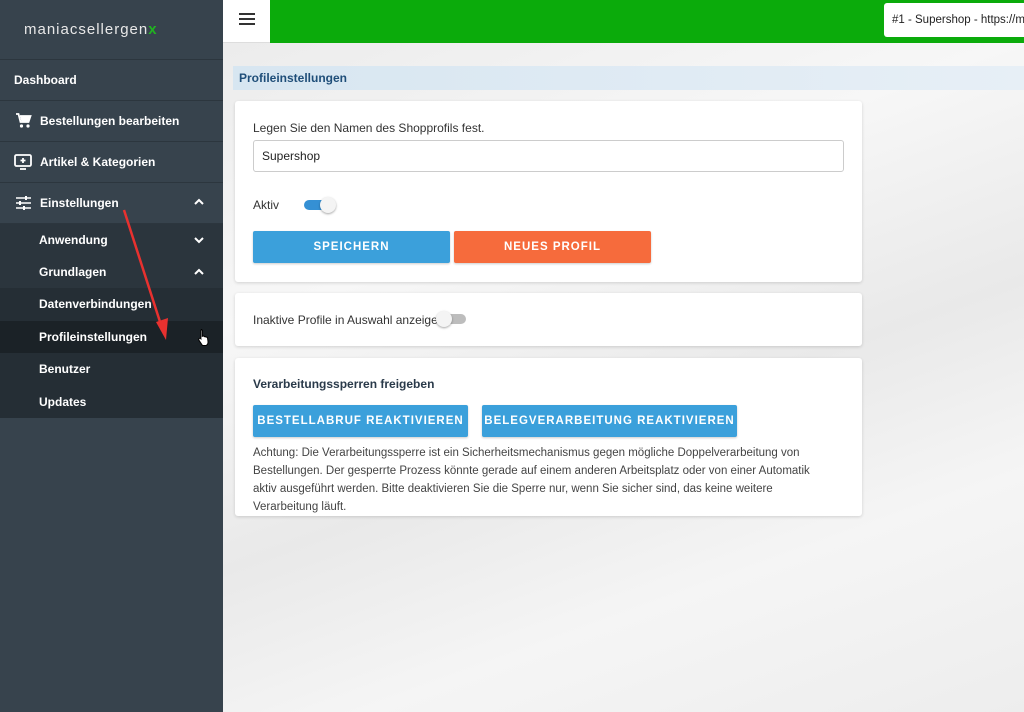 The image size is (1024, 712). I want to click on sidebar-item-label: Benutzer, so click(65, 369).